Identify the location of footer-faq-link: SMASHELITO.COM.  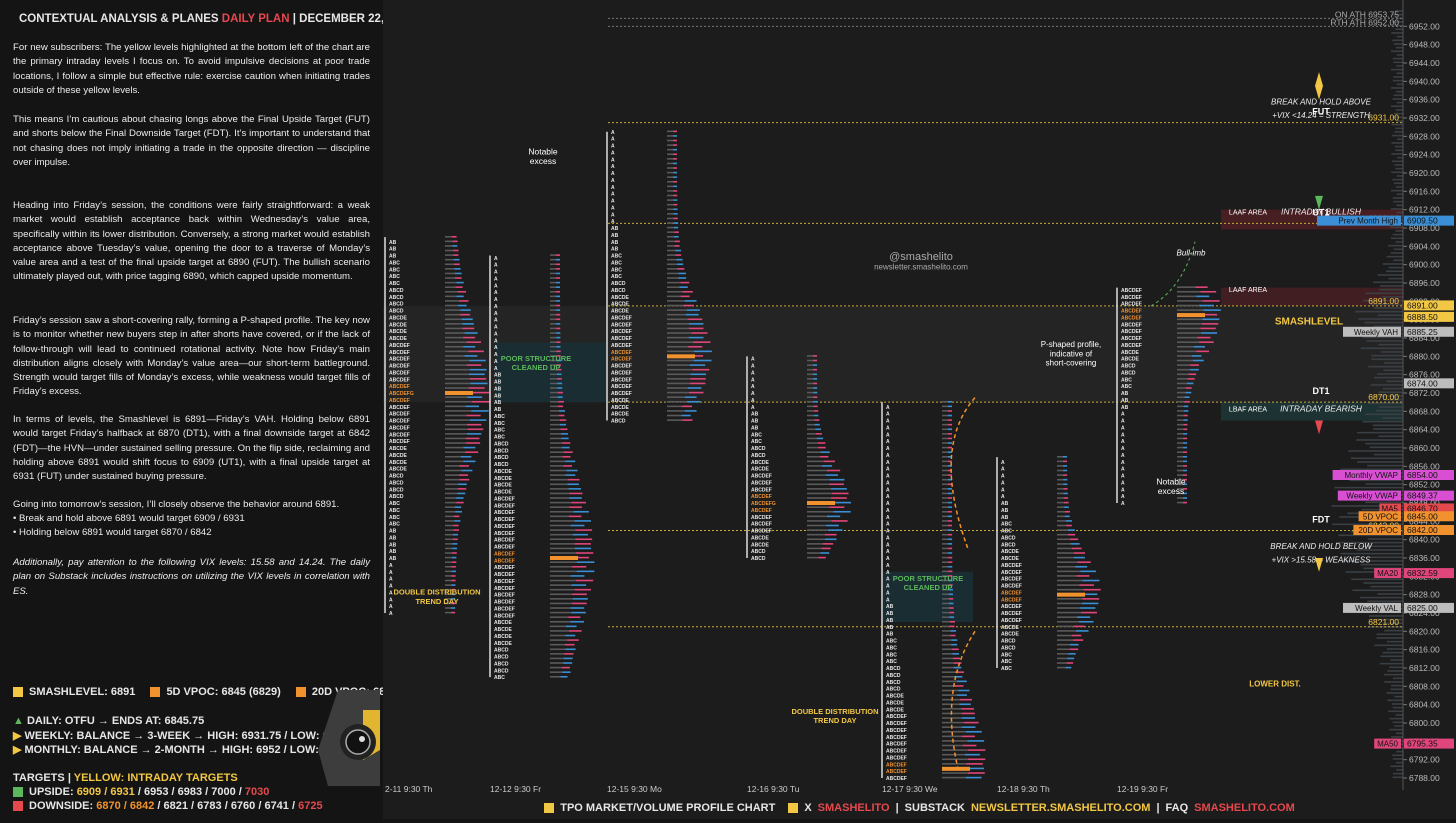
(1244, 808).